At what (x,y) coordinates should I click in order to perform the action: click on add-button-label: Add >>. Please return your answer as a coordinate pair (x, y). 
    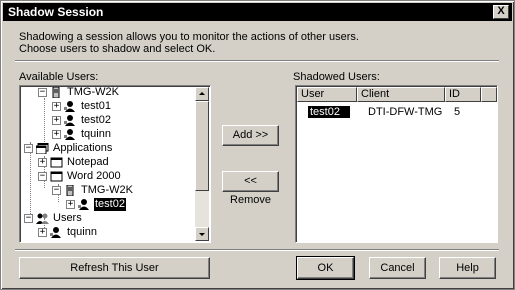
    Looking at the image, I should click on (250, 135).